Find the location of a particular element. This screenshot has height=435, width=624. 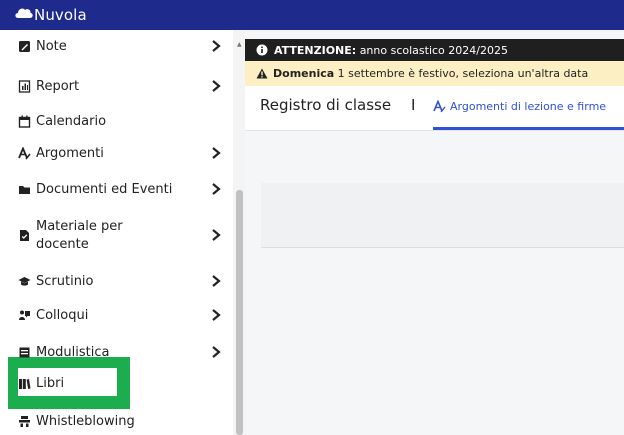

tab-registro-di-classe: Registro di classe is located at coordinates (325, 105).